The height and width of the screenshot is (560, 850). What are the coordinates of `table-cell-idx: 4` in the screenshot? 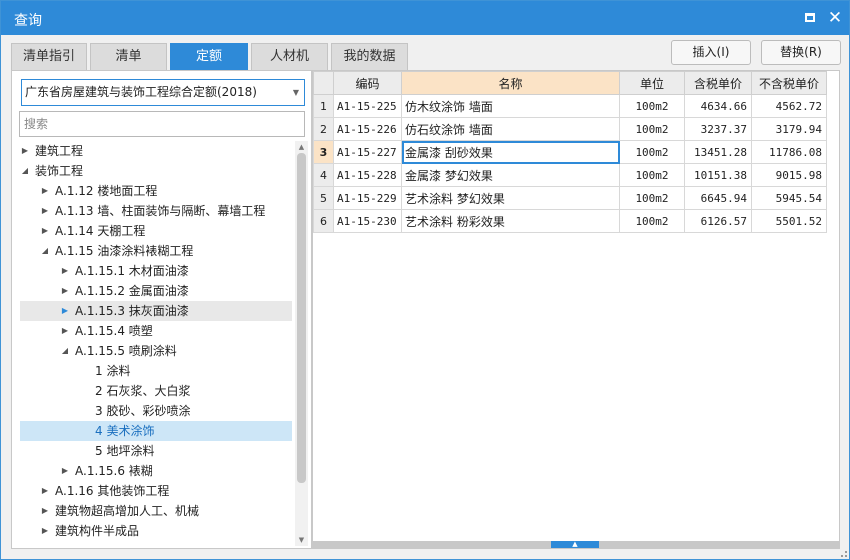 It's located at (323, 175).